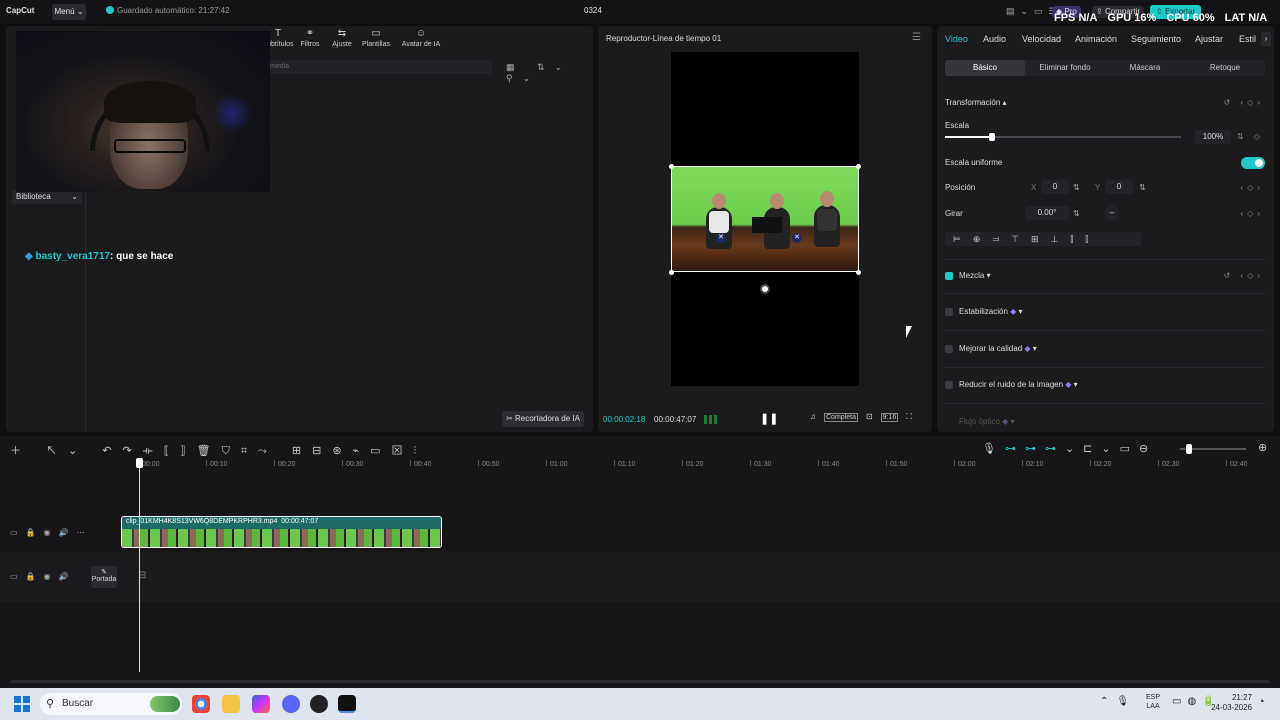 This screenshot has height=720, width=1280. What do you see at coordinates (949, 349) in the screenshot?
I see `enhance-checkbox` at bounding box center [949, 349].